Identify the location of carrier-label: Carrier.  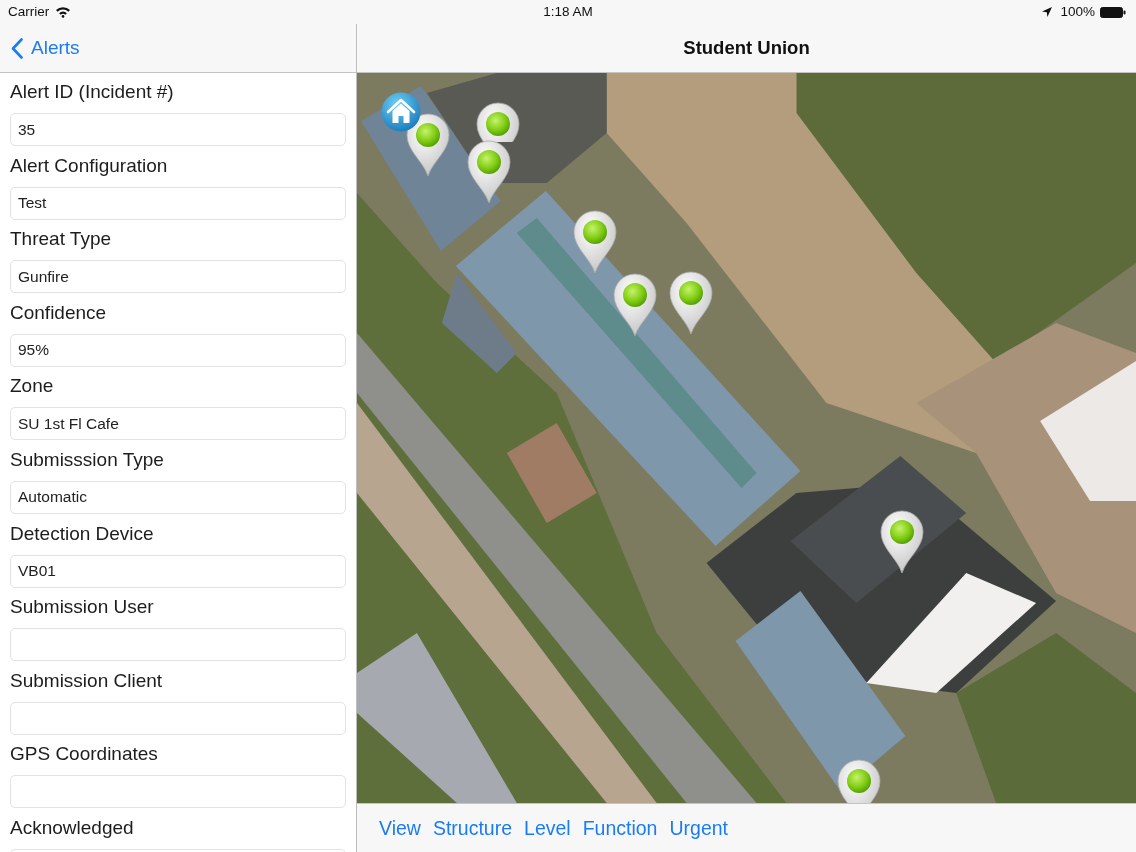
(29, 11).